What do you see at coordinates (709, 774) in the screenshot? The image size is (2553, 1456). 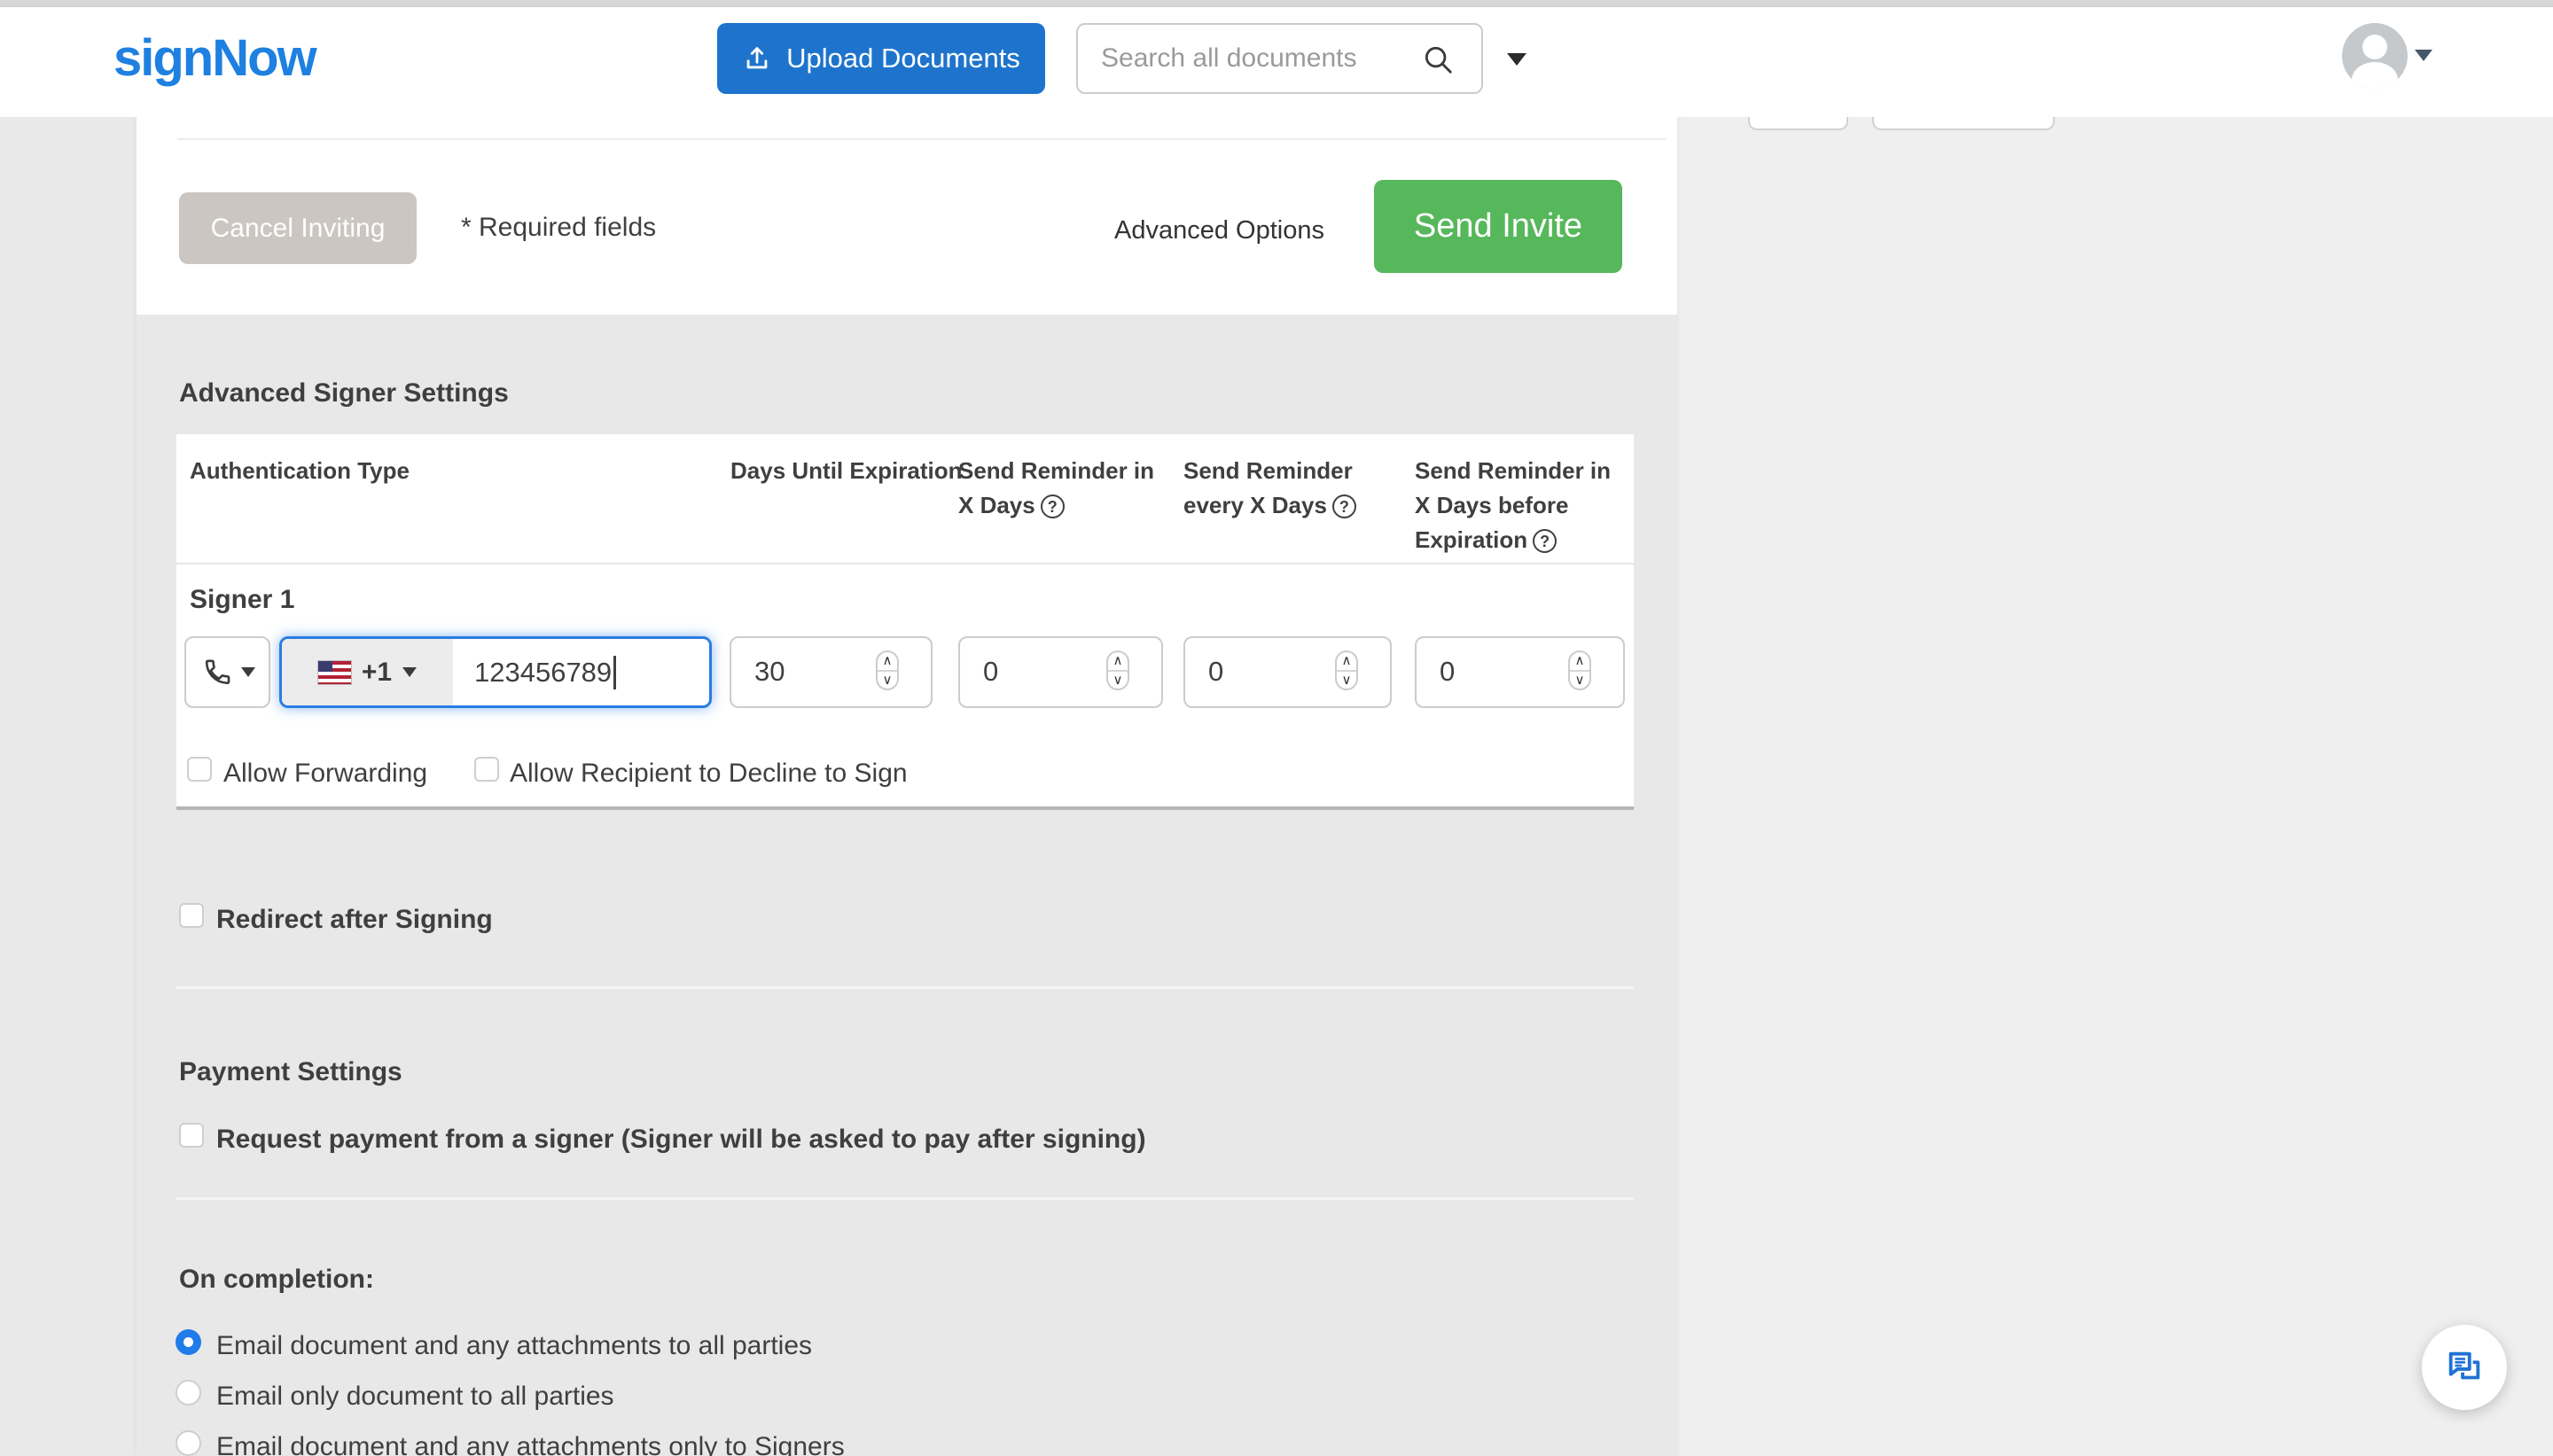 I see `allow-decline-label: Allow Recipient to Decline to Sign` at bounding box center [709, 774].